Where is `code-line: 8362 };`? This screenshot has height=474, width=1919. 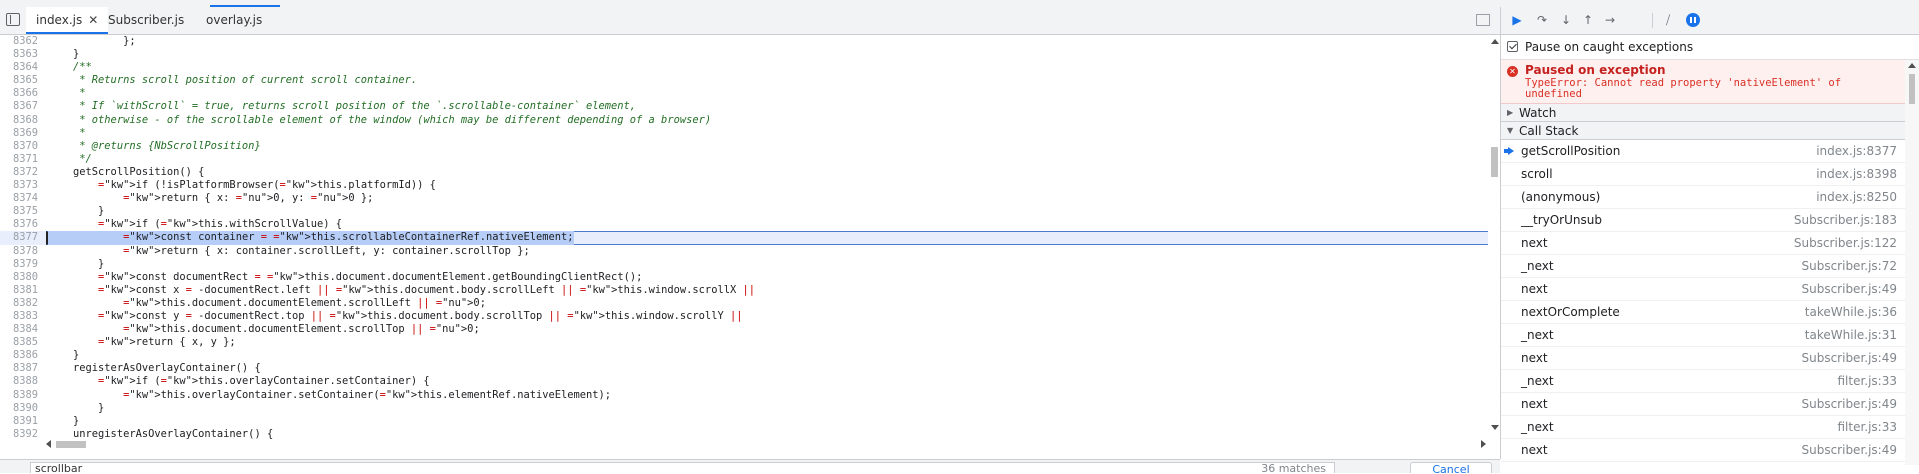 code-line: 8362 }; is located at coordinates (744, 41).